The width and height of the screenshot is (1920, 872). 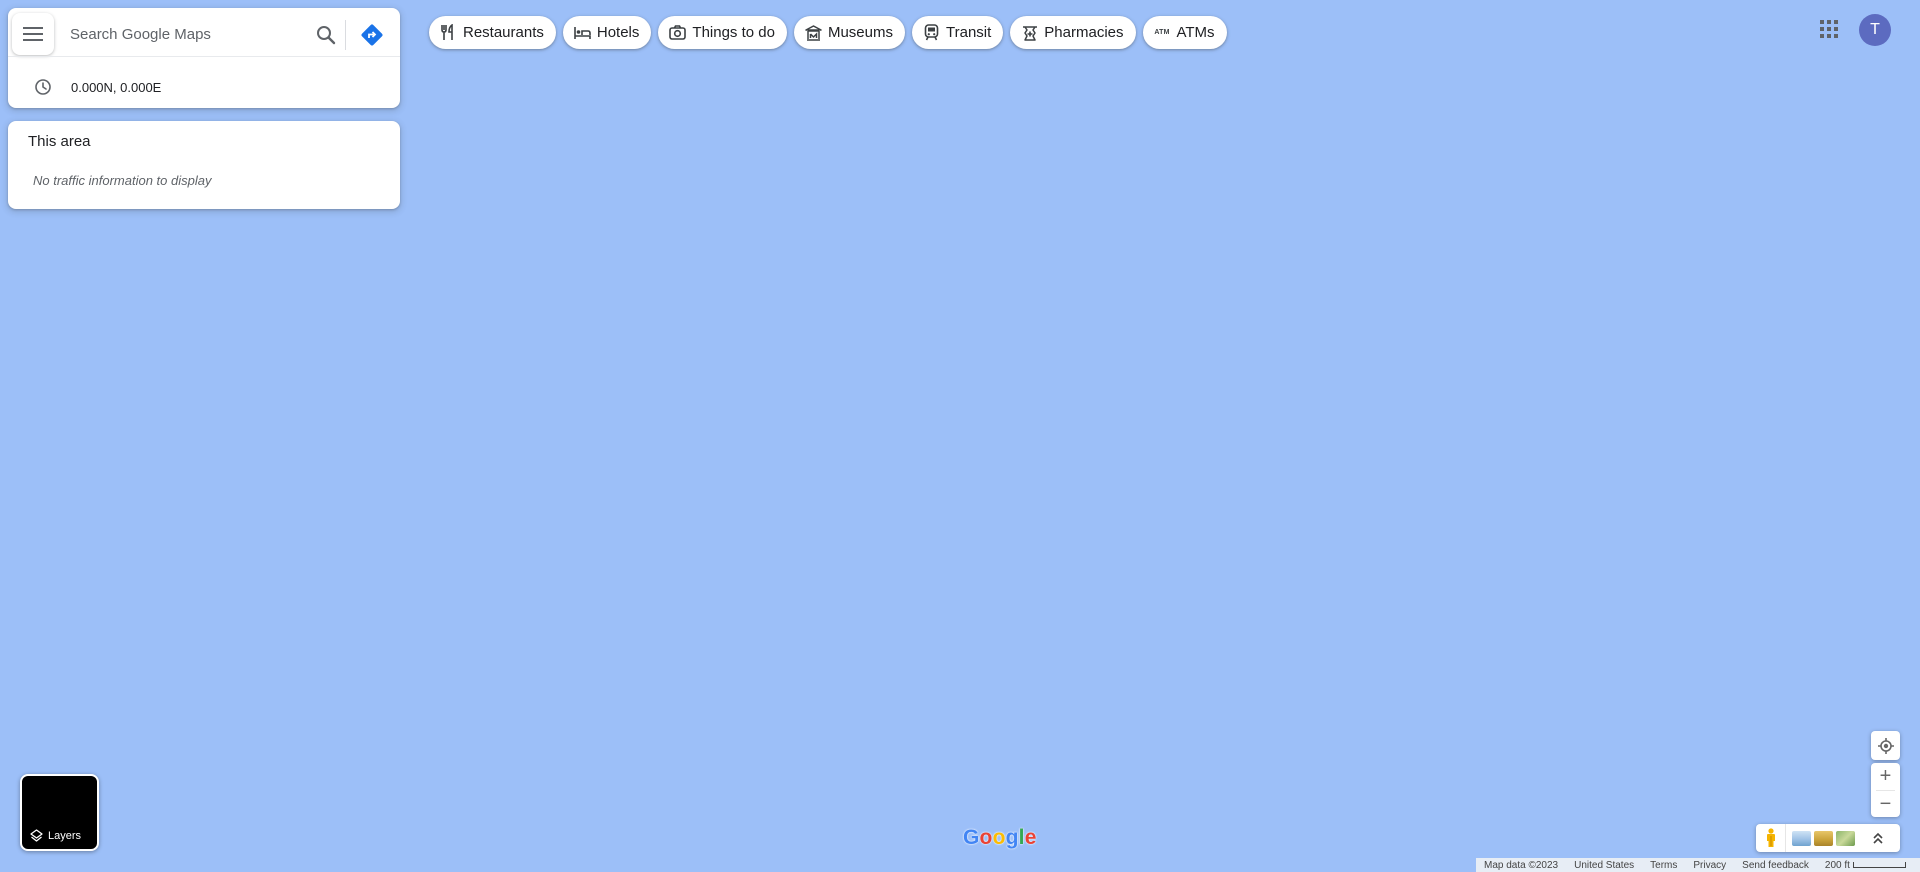 I want to click on scale-control: 200 ft, so click(x=1865, y=865).